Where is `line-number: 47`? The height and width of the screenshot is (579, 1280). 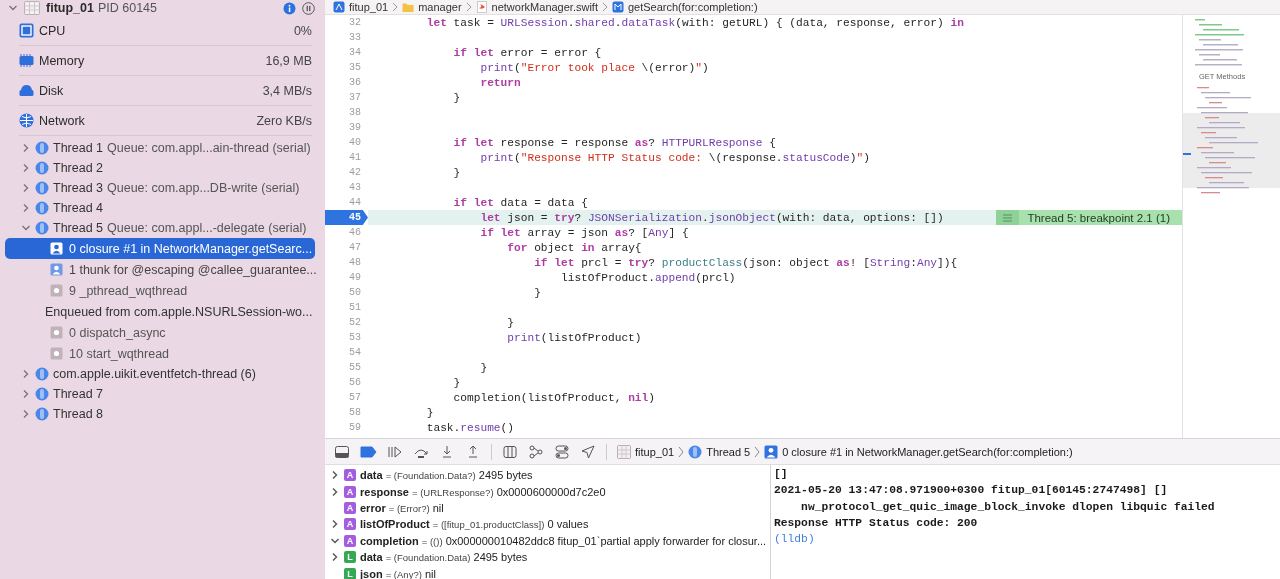
line-number: 47 is located at coordinates (355, 248).